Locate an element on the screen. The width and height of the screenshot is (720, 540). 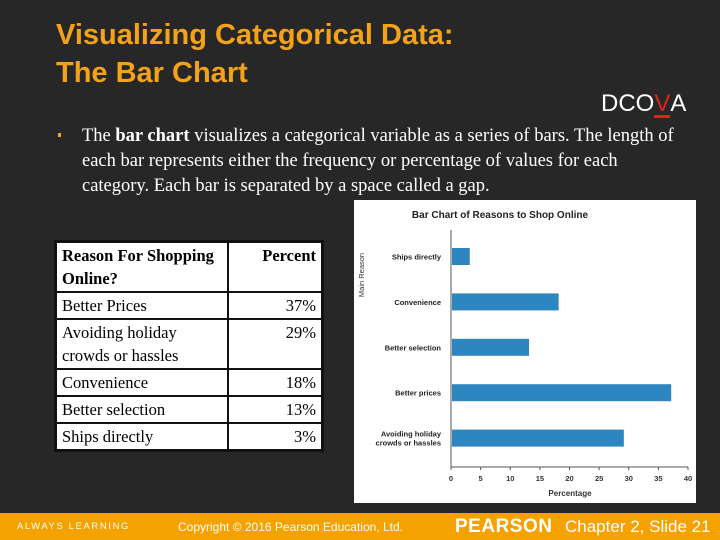
table-header-row: Reason For Shopping Online? Percent is located at coordinates (189, 266).